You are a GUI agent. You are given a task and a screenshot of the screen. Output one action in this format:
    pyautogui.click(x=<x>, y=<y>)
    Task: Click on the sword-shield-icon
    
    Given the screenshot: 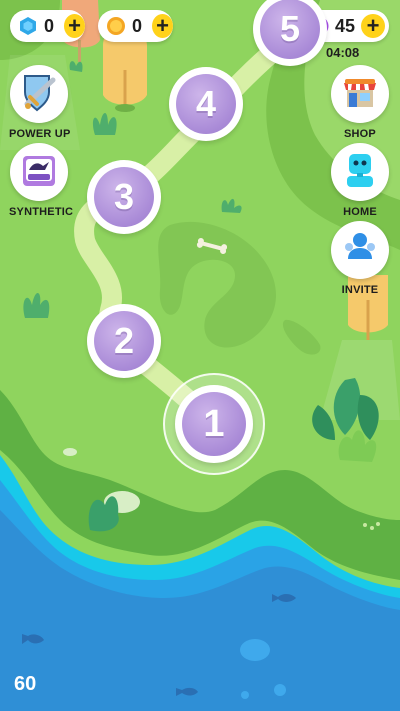 What is the action you would take?
    pyautogui.click(x=39, y=94)
    